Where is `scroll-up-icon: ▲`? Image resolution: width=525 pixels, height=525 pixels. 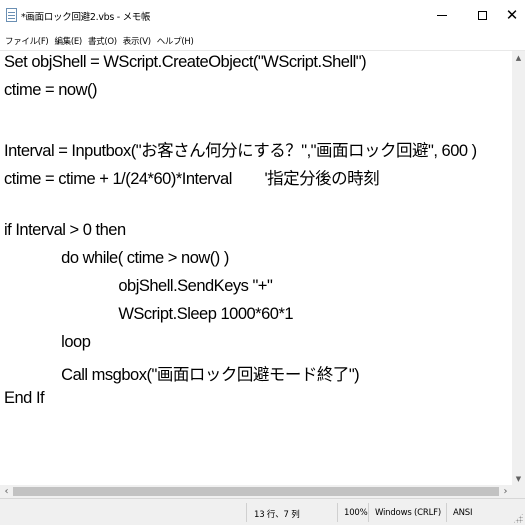 scroll-up-icon: ▲ is located at coordinates (518, 57).